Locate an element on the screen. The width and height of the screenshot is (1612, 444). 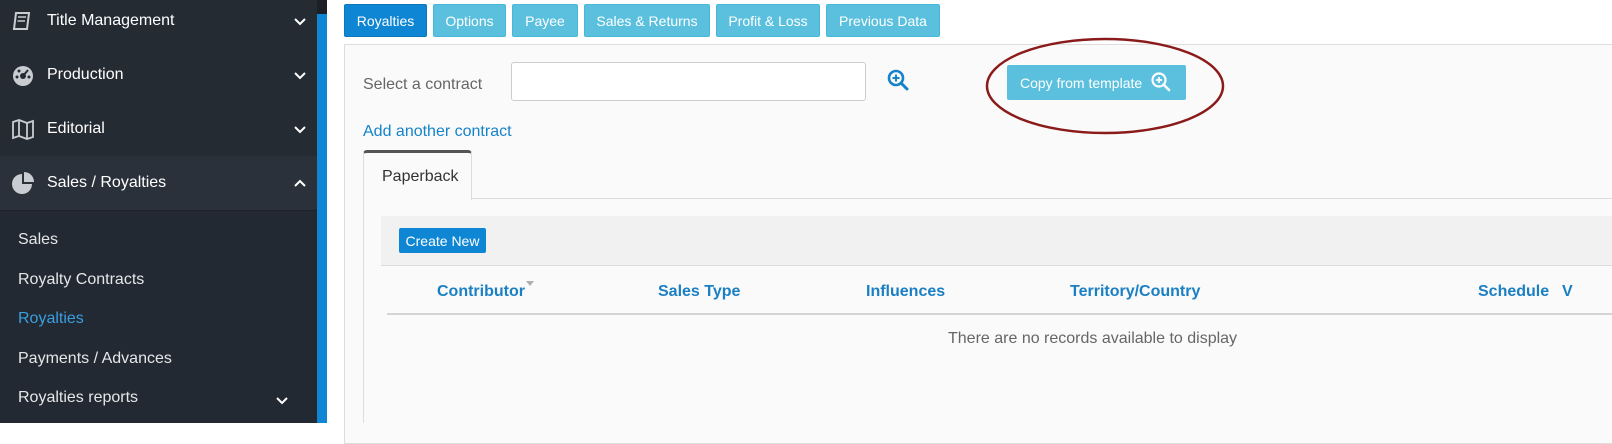
tab-previous-data: Previous Data is located at coordinates (883, 20).